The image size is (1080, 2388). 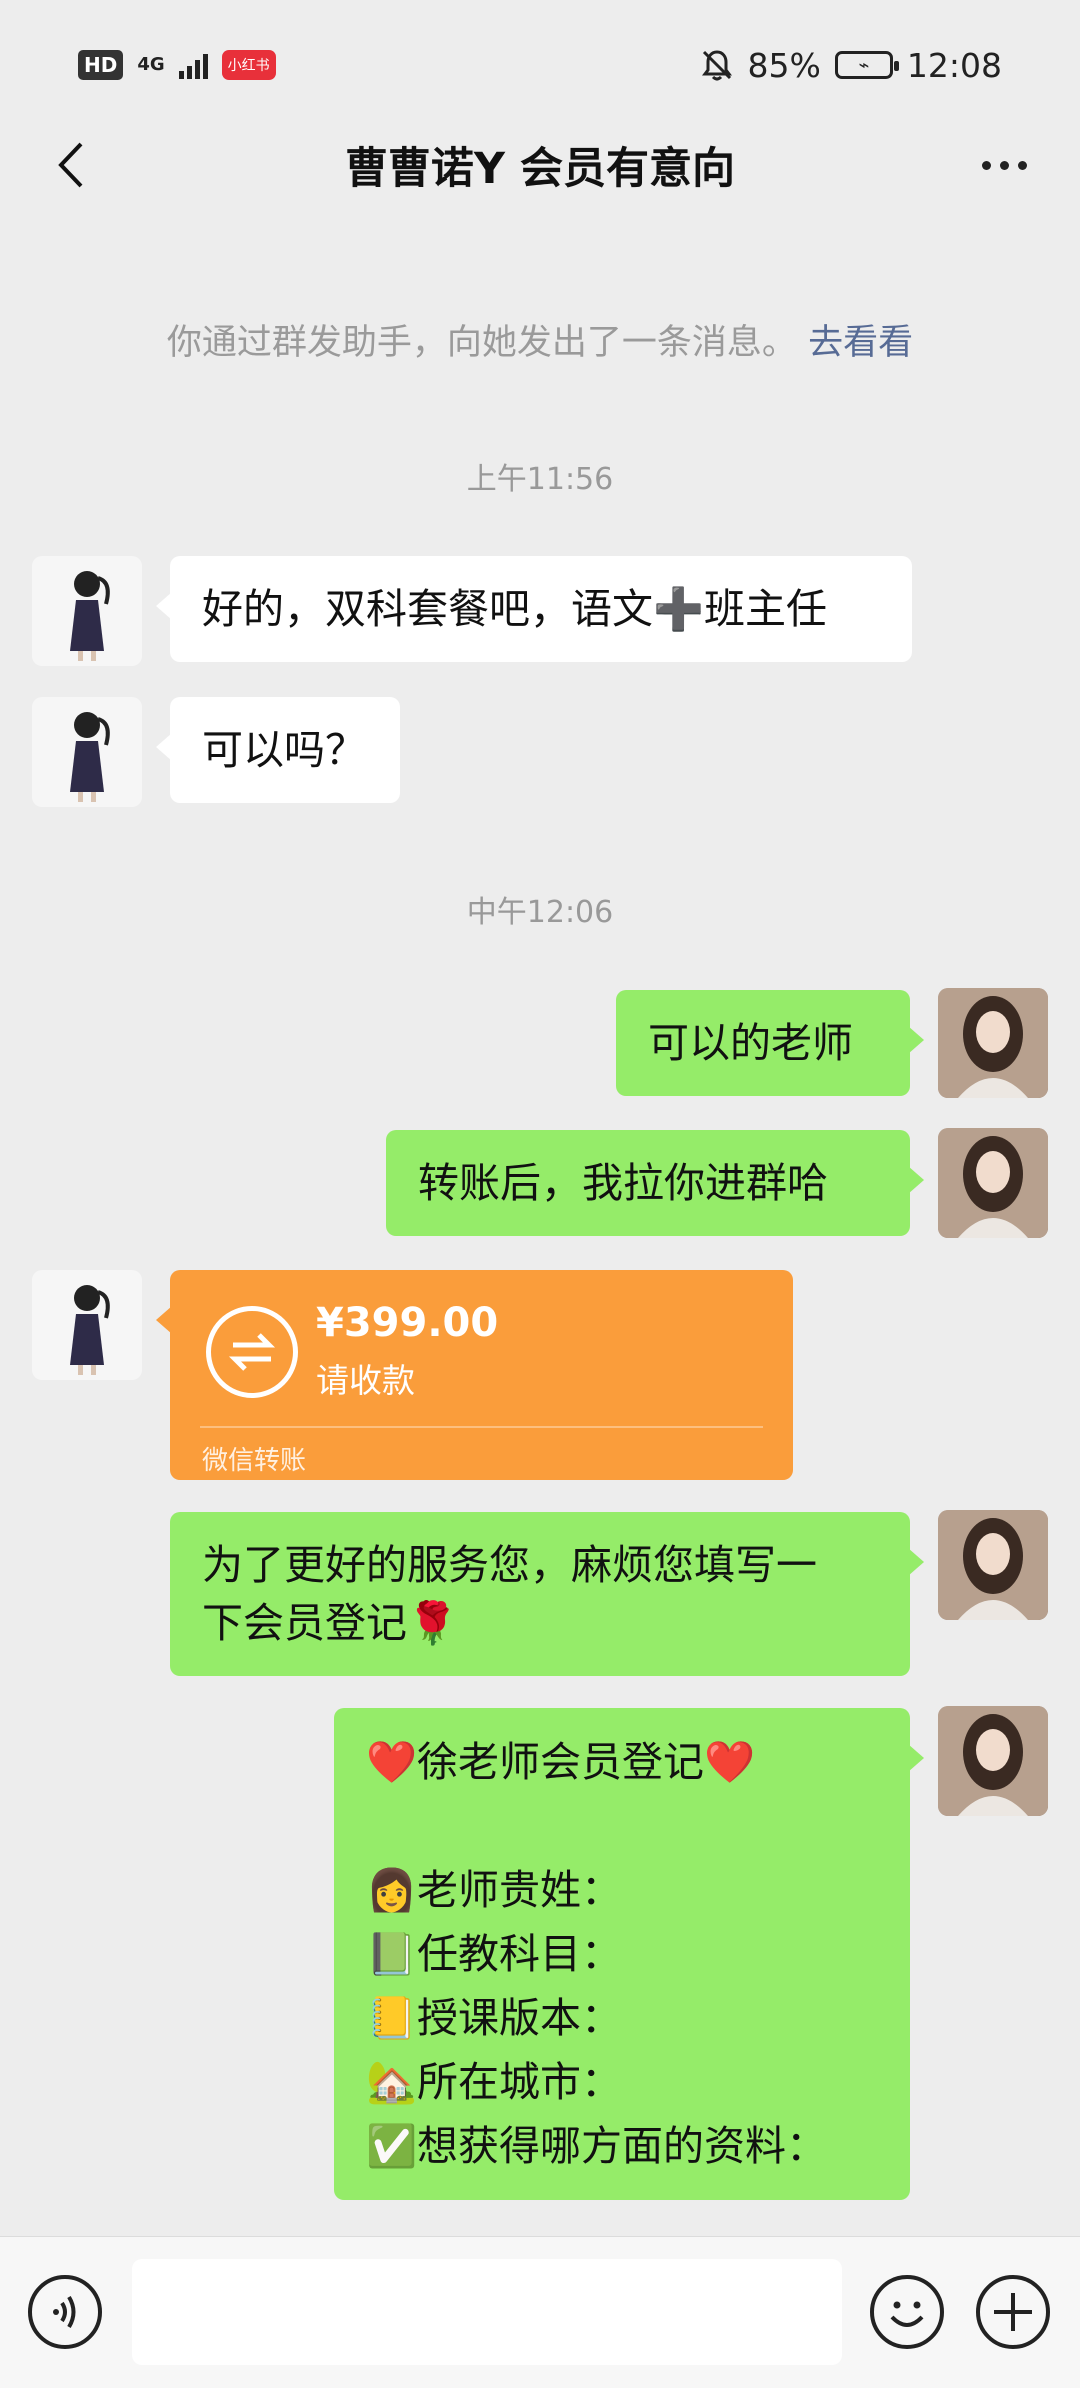 What do you see at coordinates (177, 65) in the screenshot?
I see `status-left: HD 4G 小红书` at bounding box center [177, 65].